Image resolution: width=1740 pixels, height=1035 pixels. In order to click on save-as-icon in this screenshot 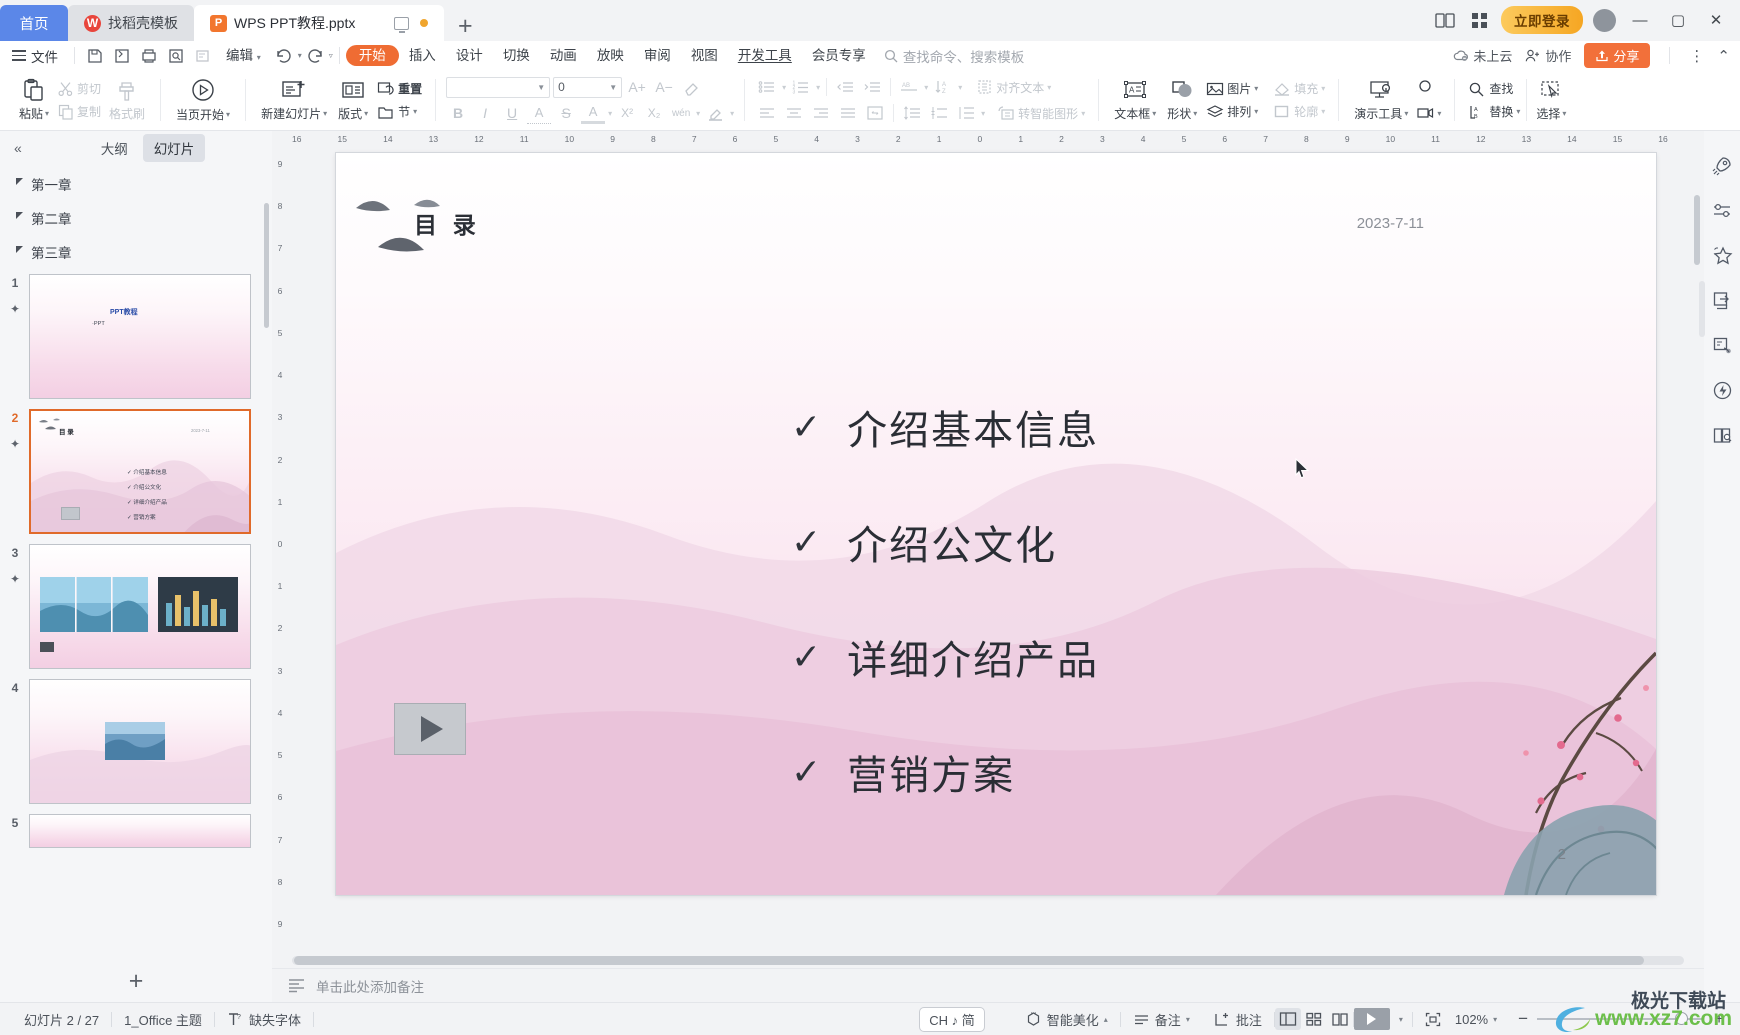, I will do `click(121, 56)`.